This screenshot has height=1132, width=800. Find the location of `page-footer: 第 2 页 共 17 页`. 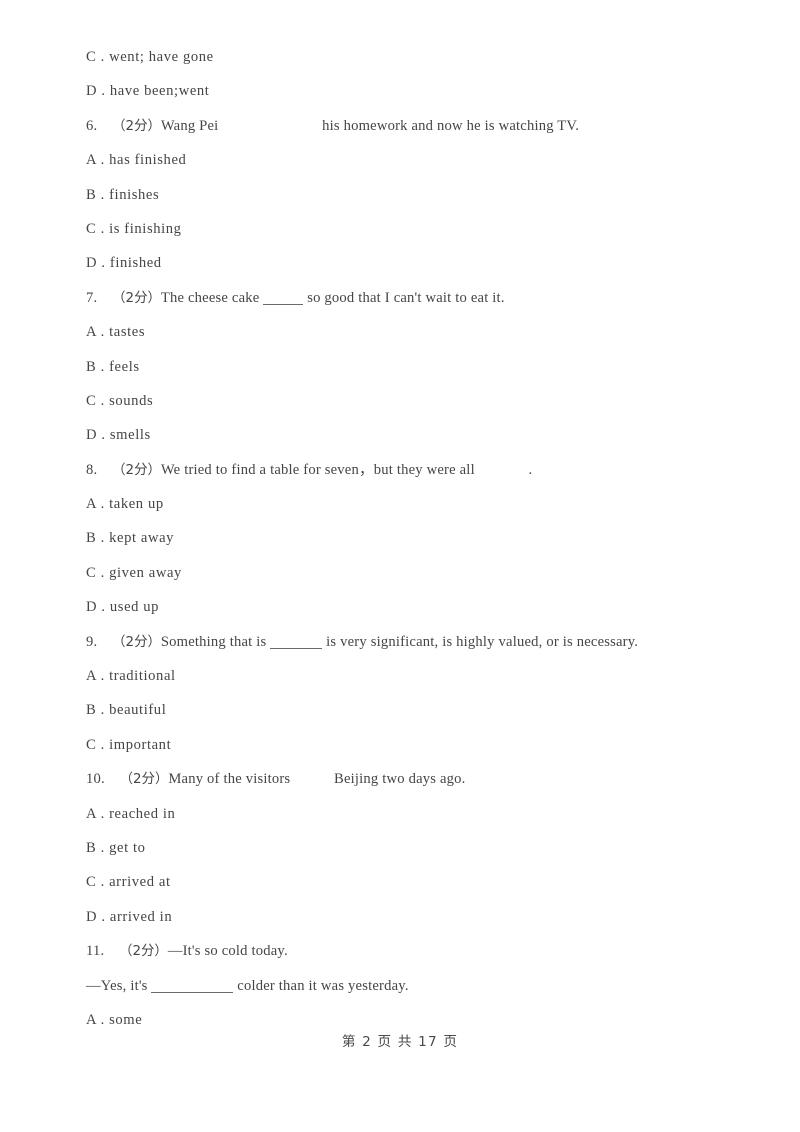

page-footer: 第 2 页 共 17 页 is located at coordinates (400, 1042).